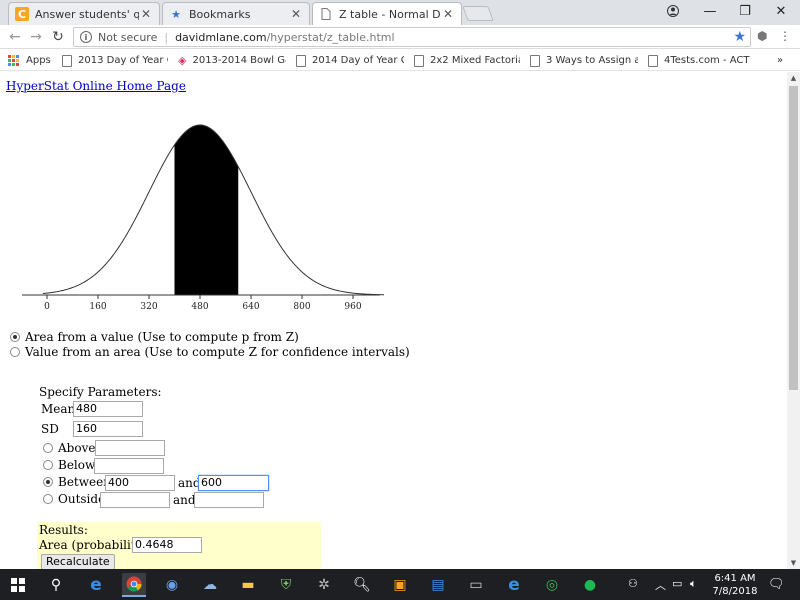  Describe the element at coordinates (58, 409) in the screenshot. I see `mean-label: Mean` at that location.